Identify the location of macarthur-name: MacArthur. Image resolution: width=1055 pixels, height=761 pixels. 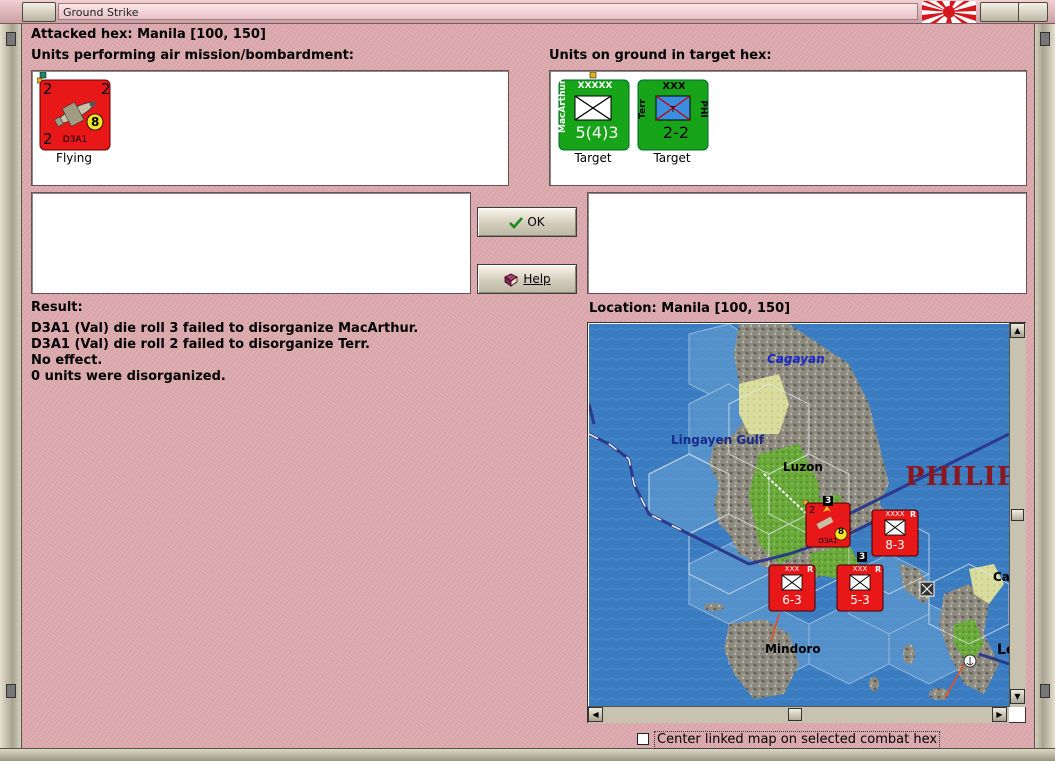
(563, 106).